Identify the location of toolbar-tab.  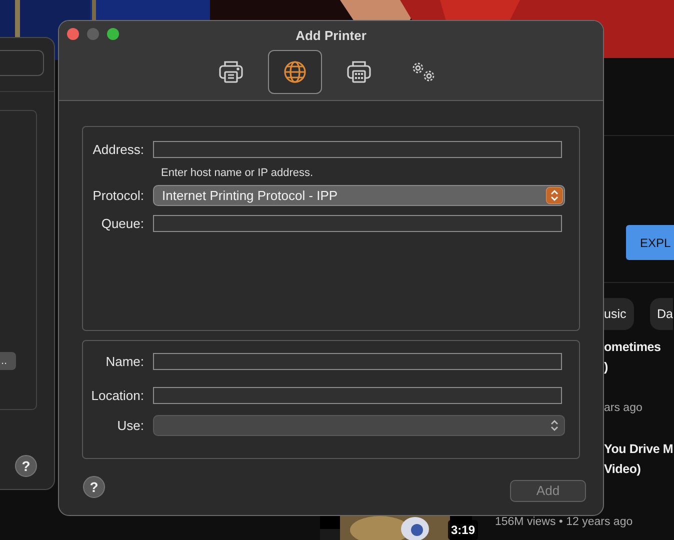
(295, 72).